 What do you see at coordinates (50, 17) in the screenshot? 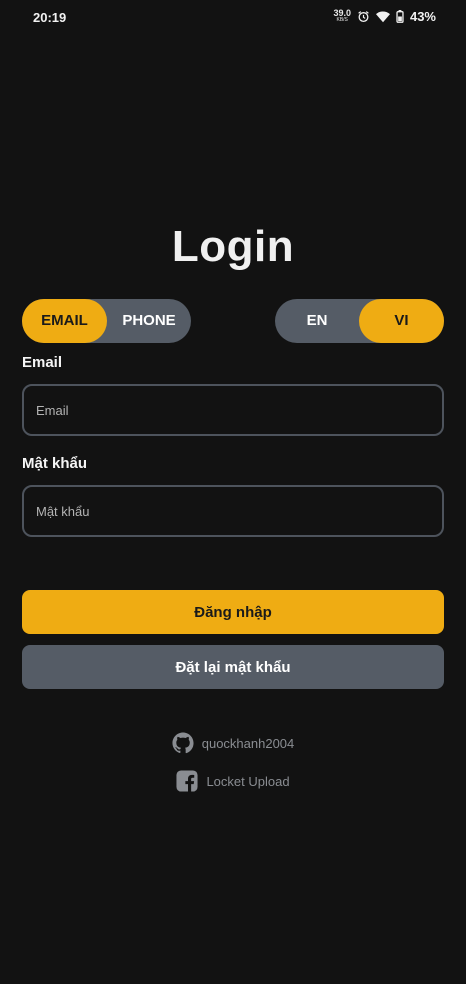
I see `status-time: 20:19` at bounding box center [50, 17].